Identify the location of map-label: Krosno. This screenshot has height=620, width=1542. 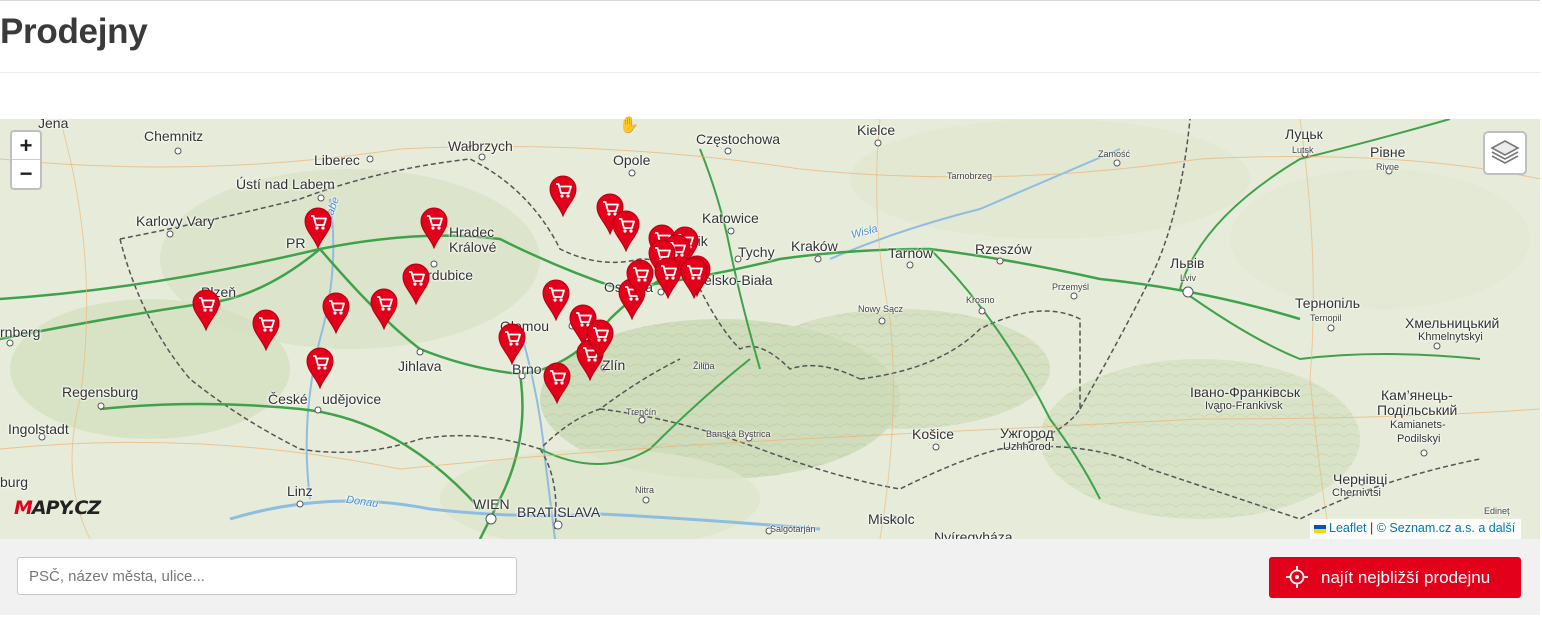
(980, 300).